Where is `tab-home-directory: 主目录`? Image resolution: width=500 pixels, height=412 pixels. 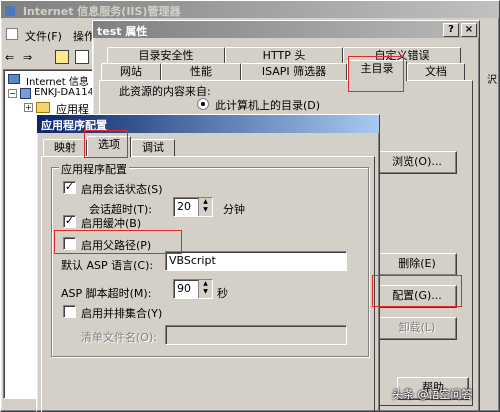 tab-home-directory: 主目录 is located at coordinates (377, 70).